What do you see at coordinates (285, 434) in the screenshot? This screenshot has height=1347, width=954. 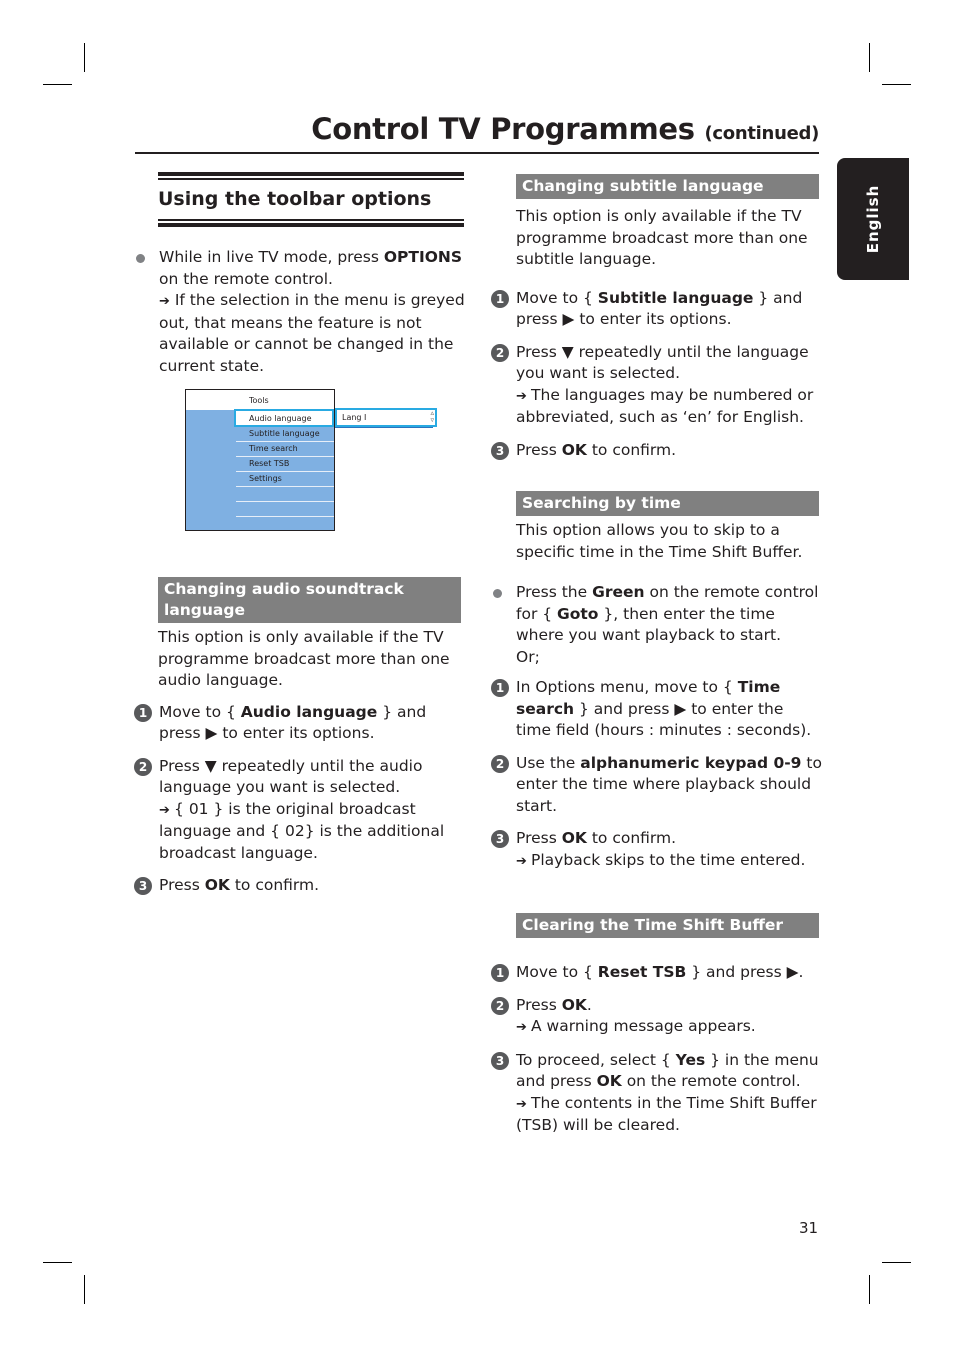 I see `menu-item-subtitle-language: Subtitle language` at bounding box center [285, 434].